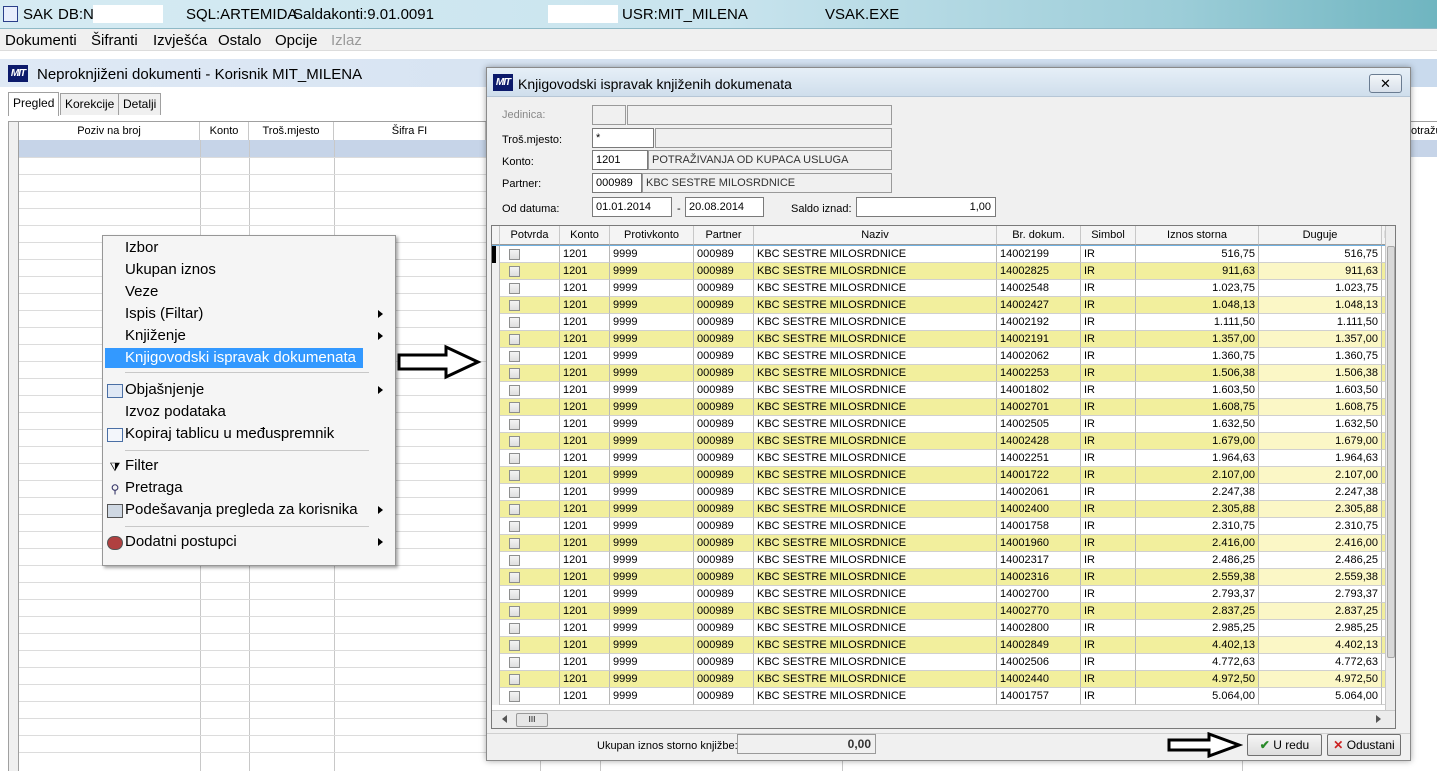 The width and height of the screenshot is (1437, 771). I want to click on vertical-scroll-thumb, so click(1391, 452).